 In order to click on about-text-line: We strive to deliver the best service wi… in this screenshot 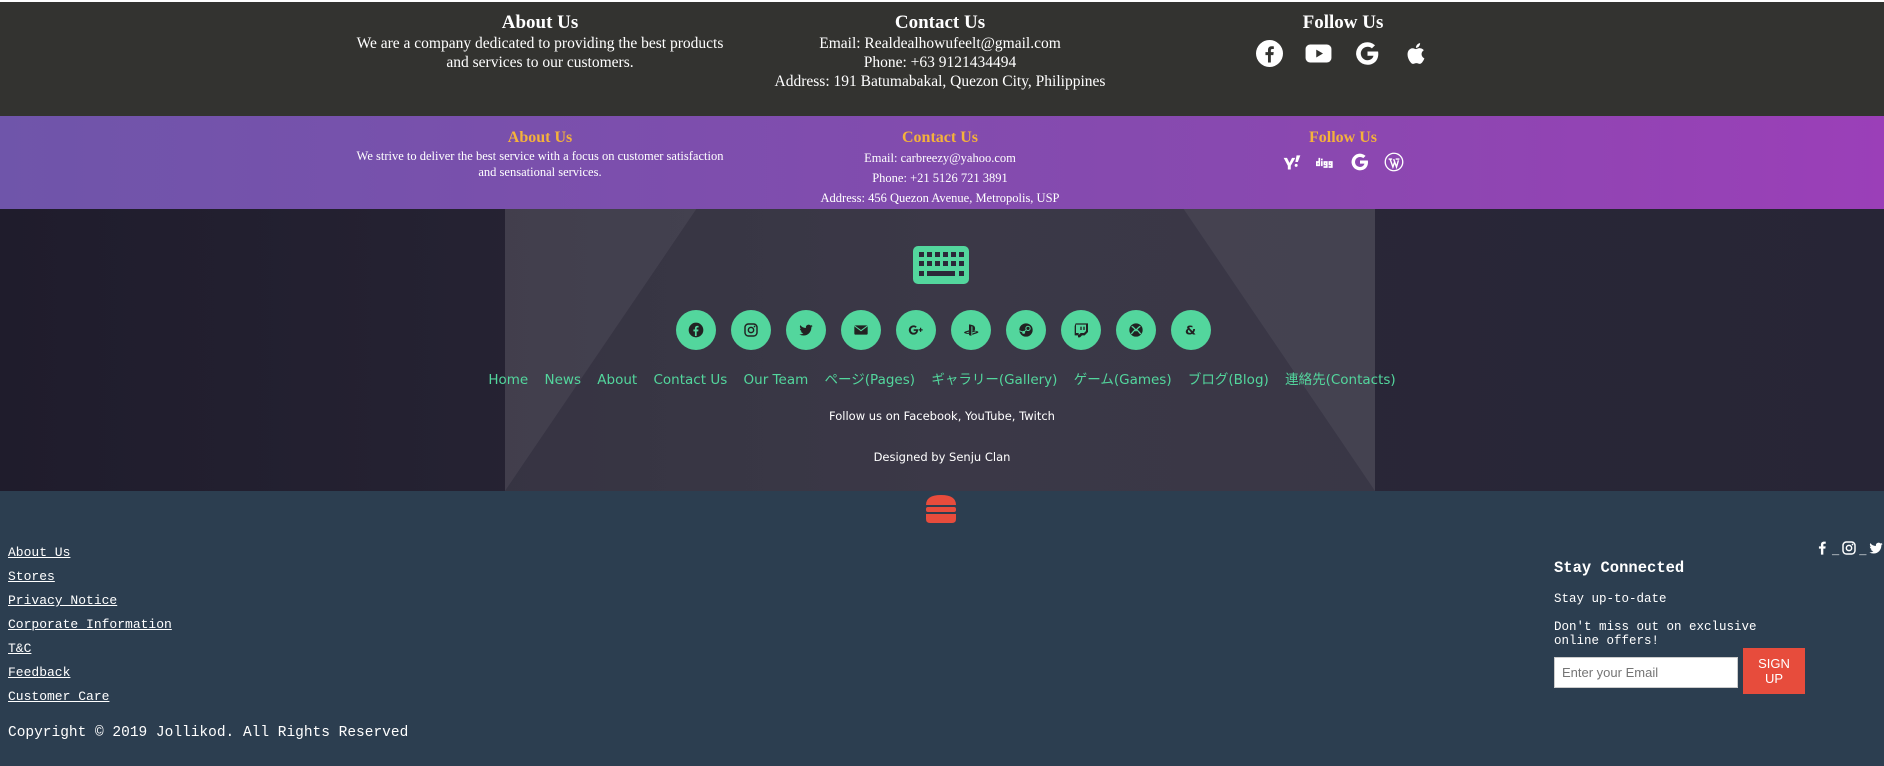, I will do `click(540, 156)`.